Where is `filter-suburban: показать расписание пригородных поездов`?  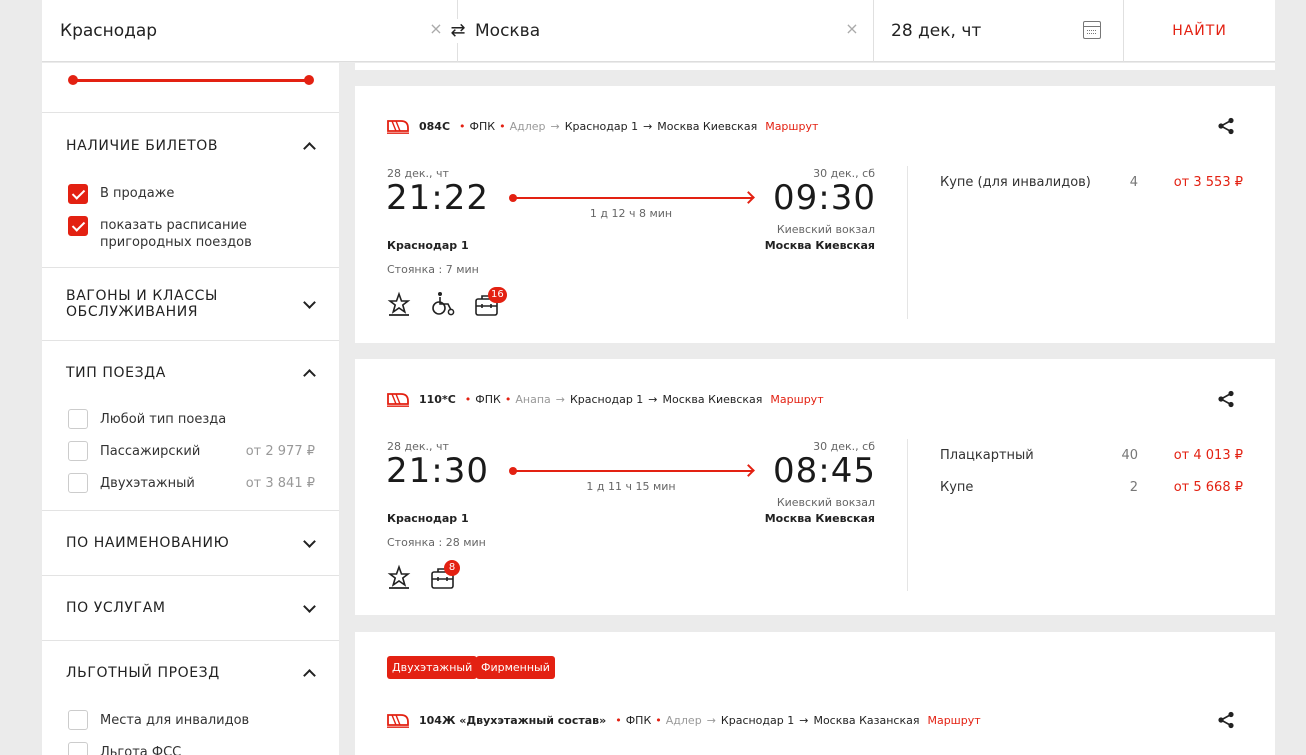
filter-suburban: показать расписание пригородных поездов is located at coordinates (190, 233).